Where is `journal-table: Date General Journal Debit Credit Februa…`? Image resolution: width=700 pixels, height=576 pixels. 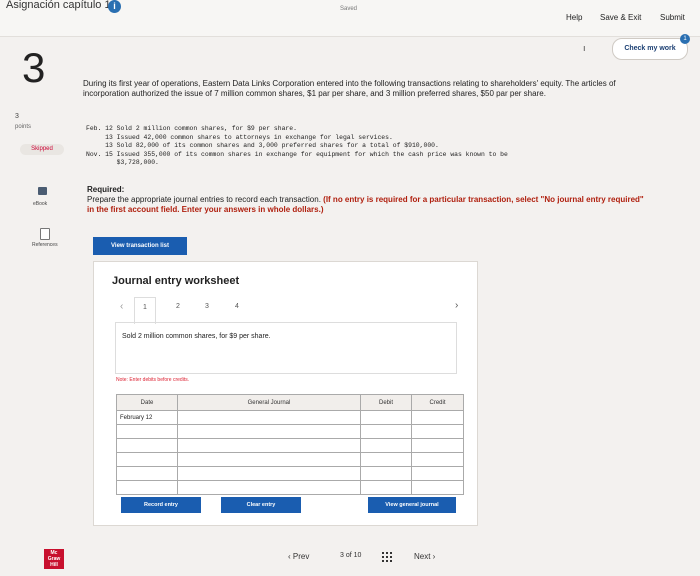 journal-table: Date General Journal Debit Credit Februa… is located at coordinates (290, 444).